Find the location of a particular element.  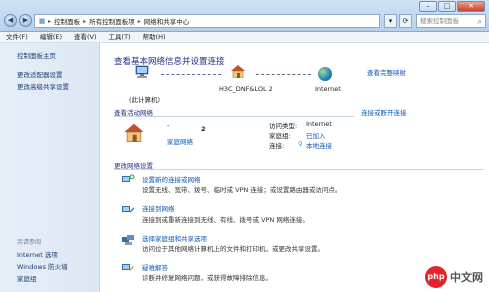

dropdown-arrow-icon: ▾ is located at coordinates (390, 21).